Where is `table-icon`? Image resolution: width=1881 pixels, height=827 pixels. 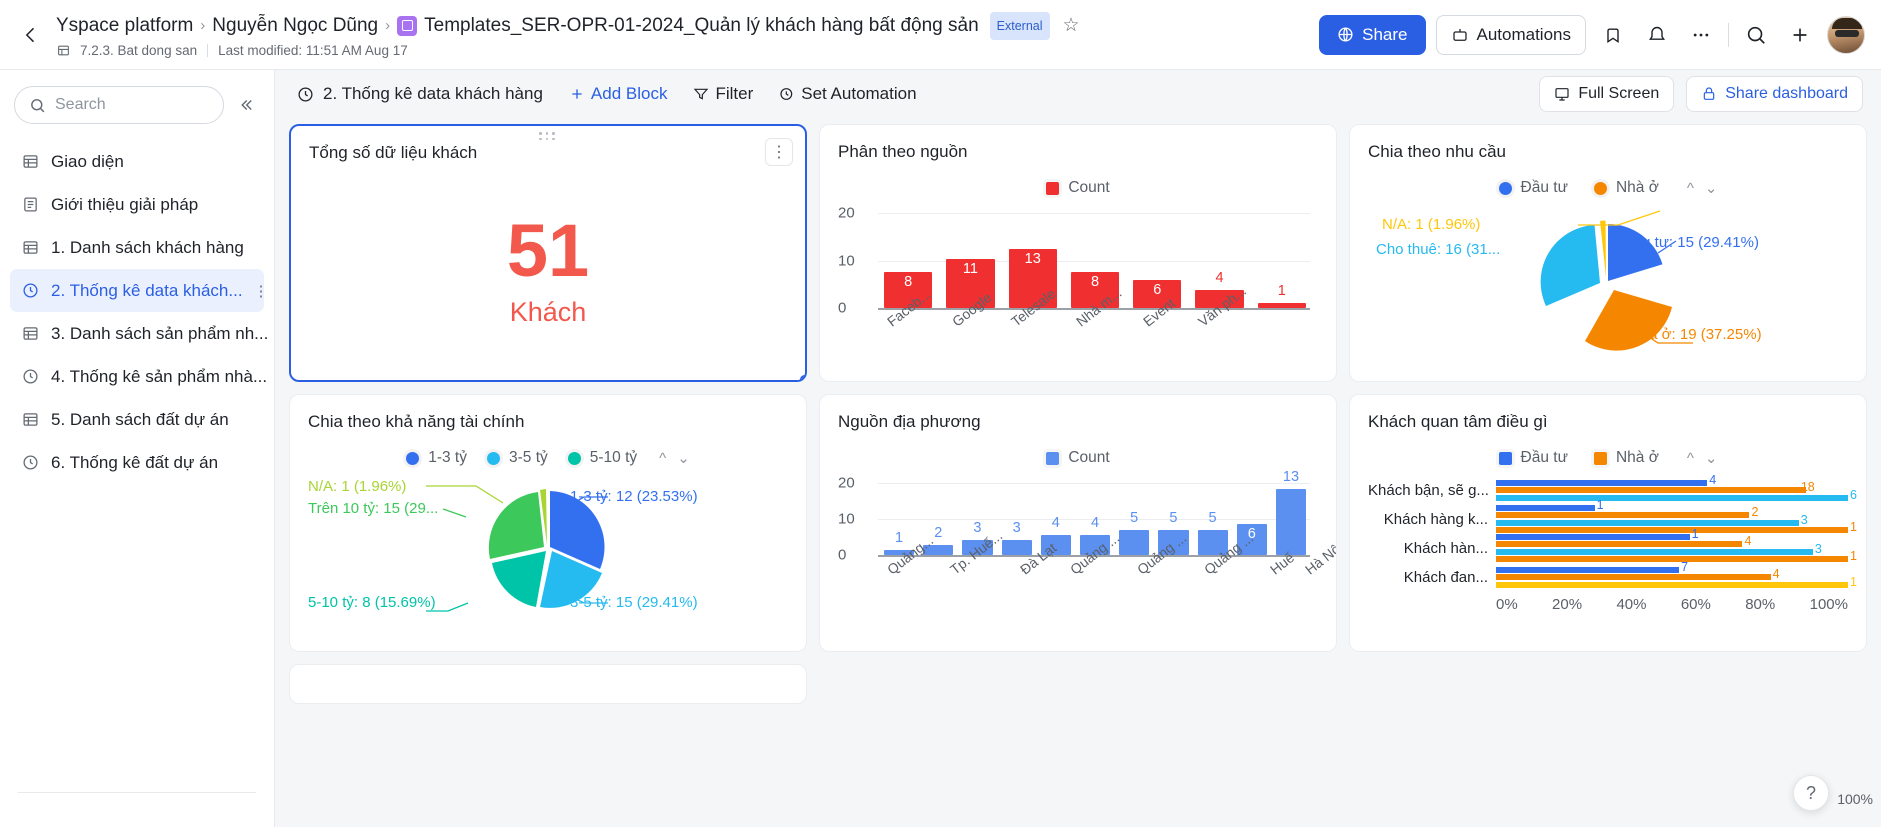
table-icon is located at coordinates (30, 161).